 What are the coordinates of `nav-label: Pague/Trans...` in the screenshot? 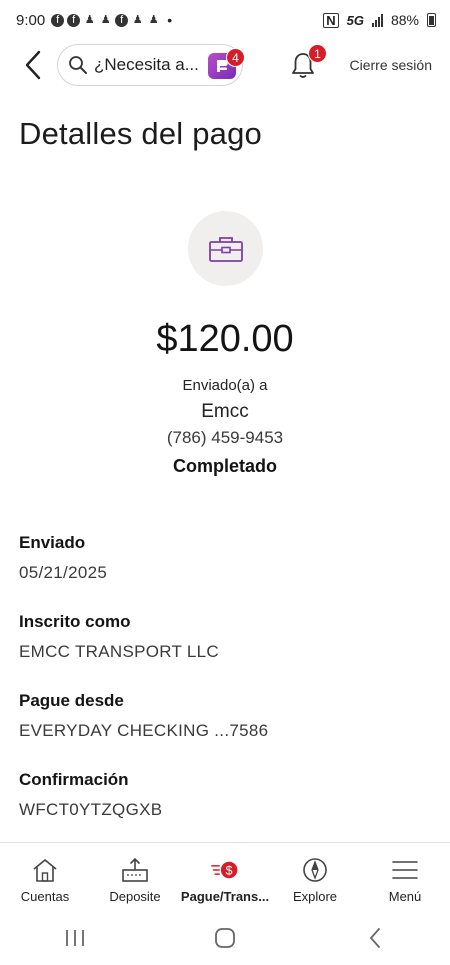 It's located at (225, 896).